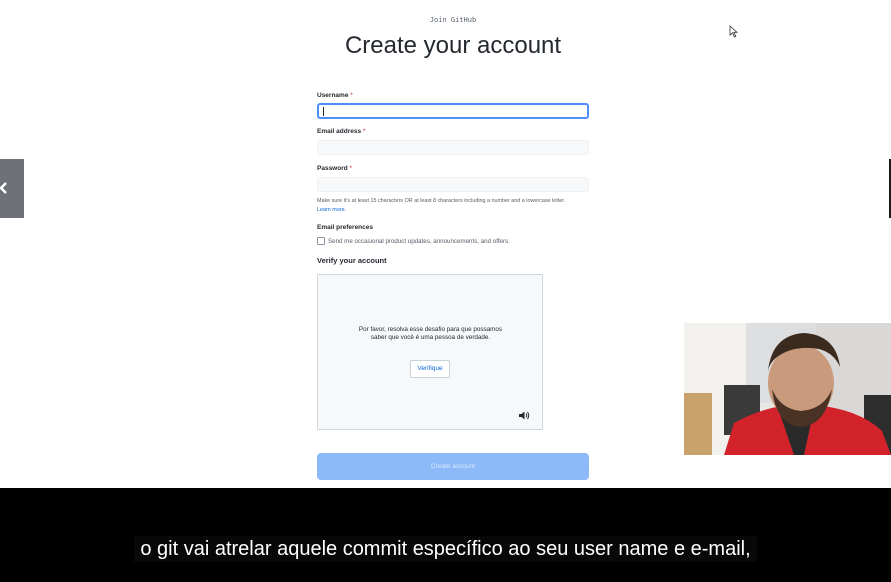 The height and width of the screenshot is (582, 891). What do you see at coordinates (453, 111) in the screenshot?
I see `username-input` at bounding box center [453, 111].